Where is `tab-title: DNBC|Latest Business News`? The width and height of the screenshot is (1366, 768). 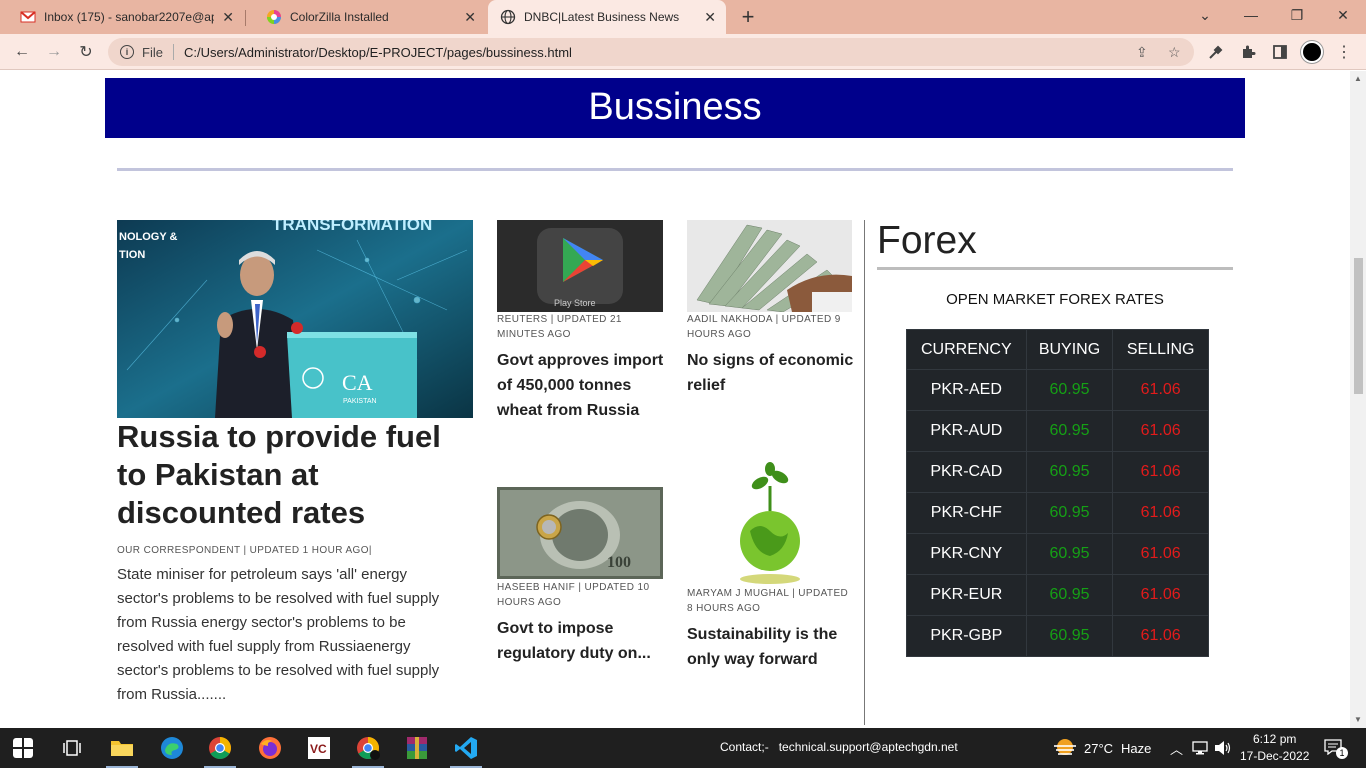
tab-title: DNBC|Latest Business News is located at coordinates (602, 17).